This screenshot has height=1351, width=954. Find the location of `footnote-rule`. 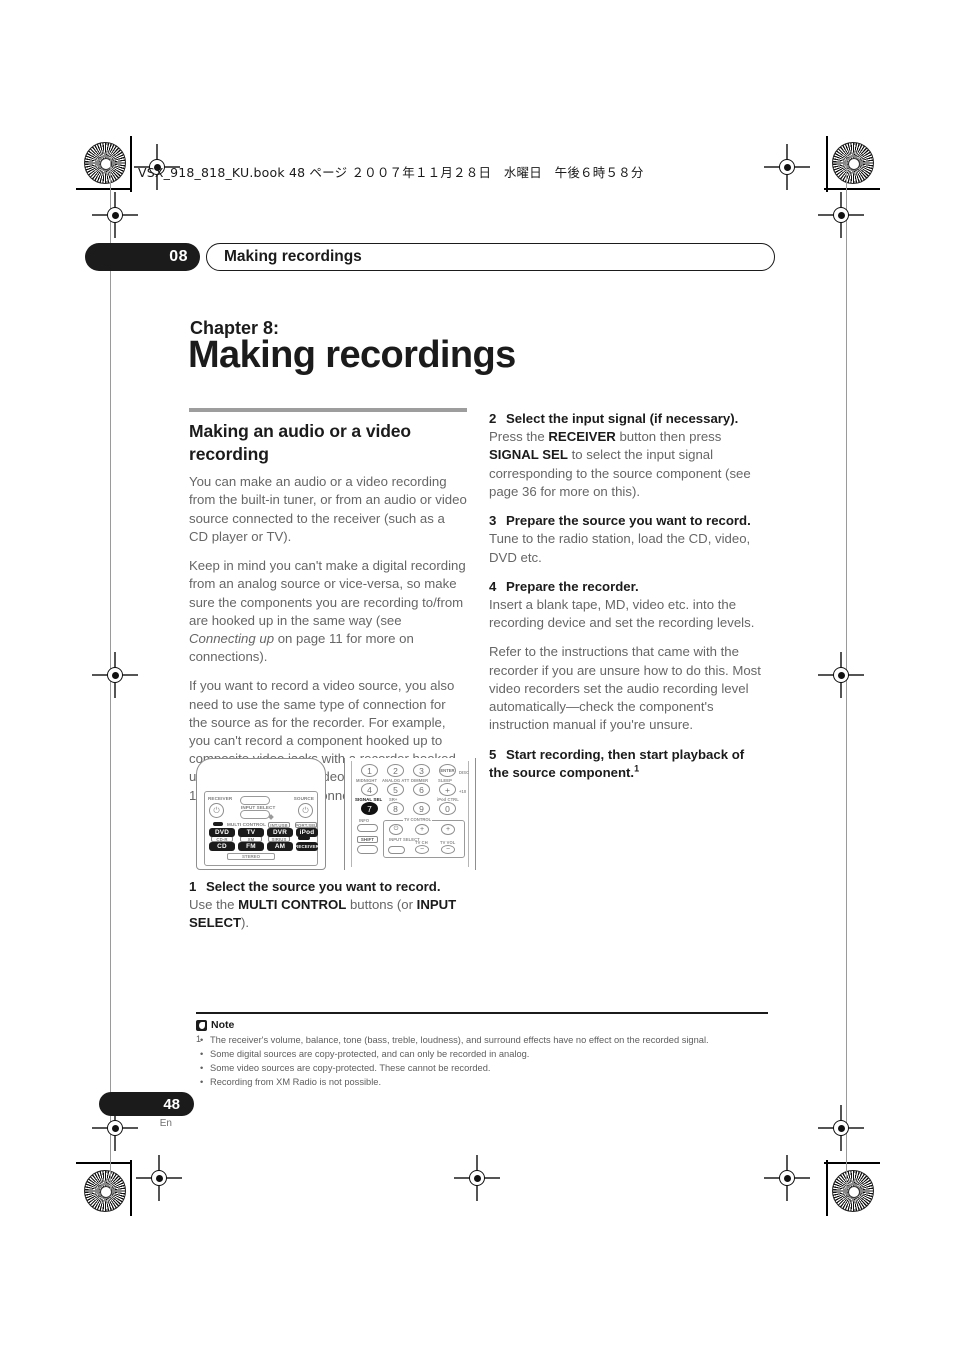

footnote-rule is located at coordinates (482, 1013).